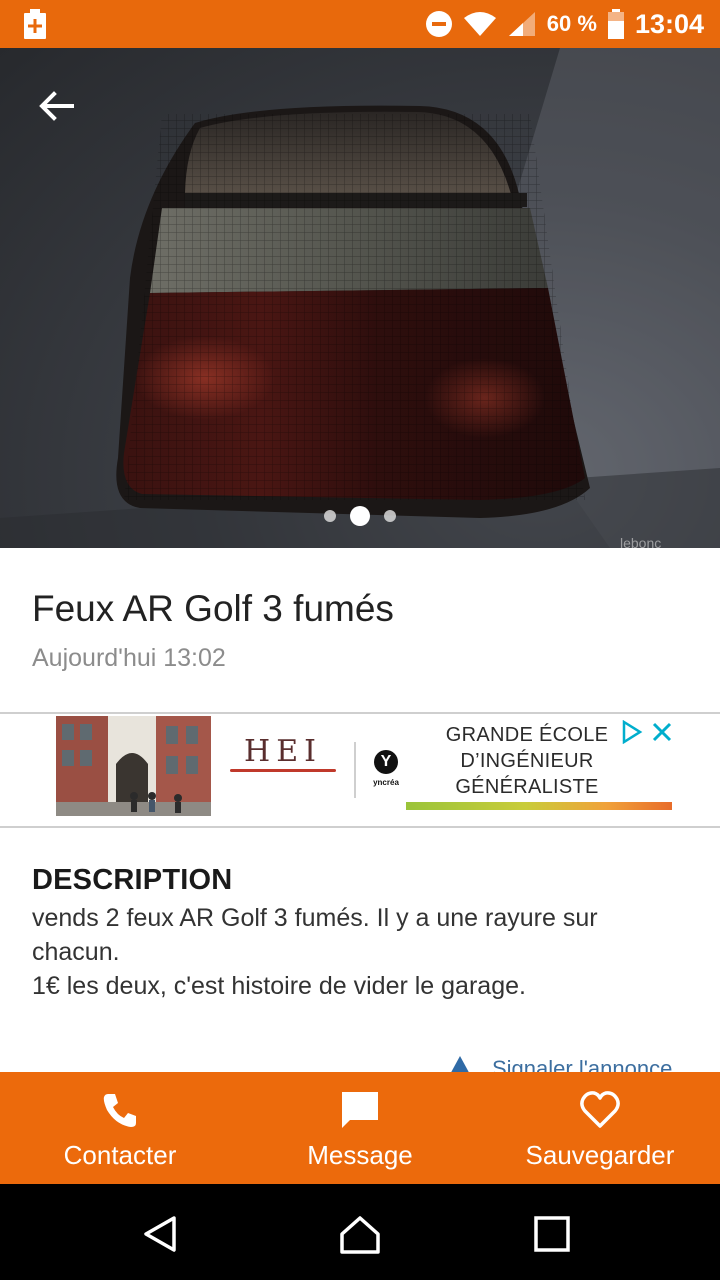 The width and height of the screenshot is (720, 1280). What do you see at coordinates (600, 1155) in the screenshot?
I see `save-button-label: Sauvegarder` at bounding box center [600, 1155].